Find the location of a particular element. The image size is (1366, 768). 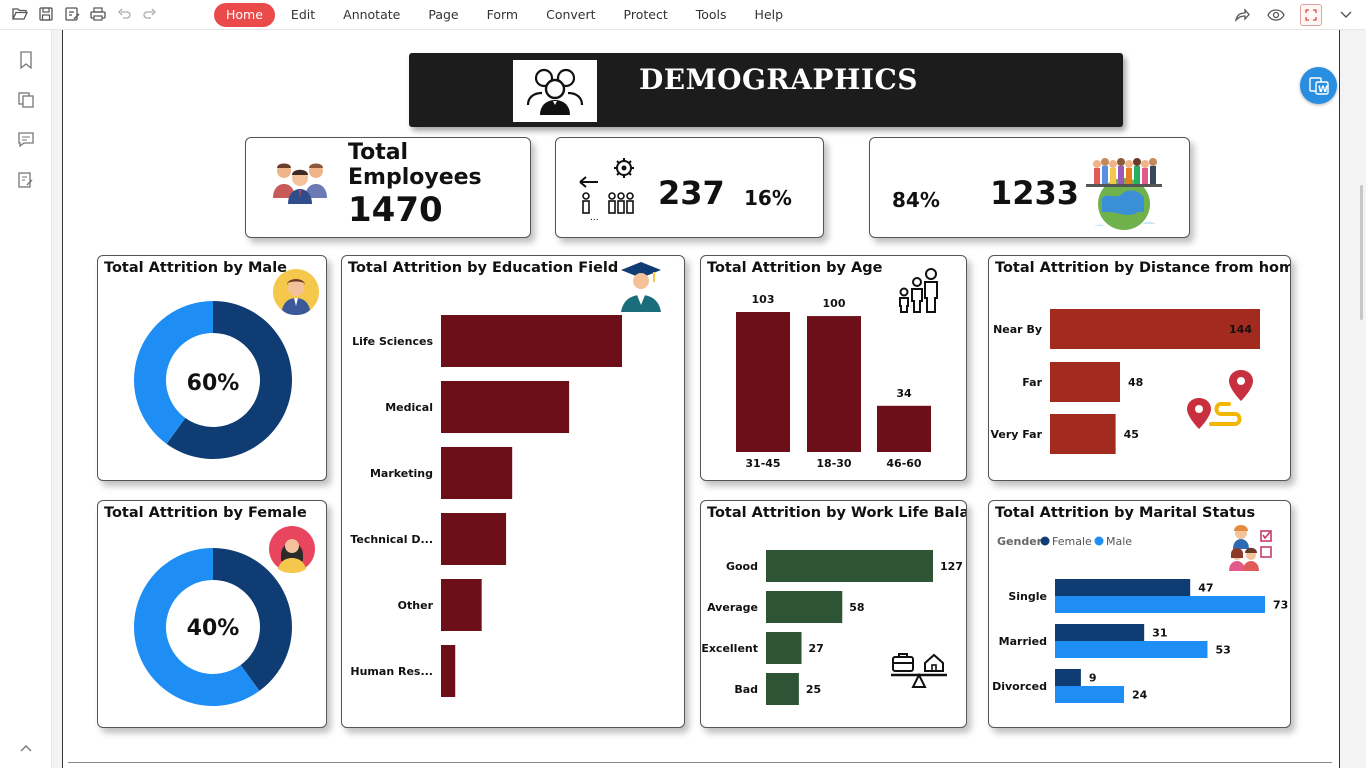

retained-percent: 84% is located at coordinates (916, 200).